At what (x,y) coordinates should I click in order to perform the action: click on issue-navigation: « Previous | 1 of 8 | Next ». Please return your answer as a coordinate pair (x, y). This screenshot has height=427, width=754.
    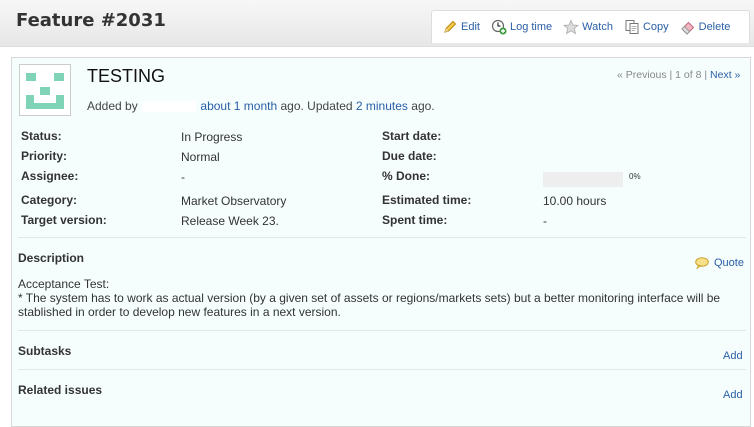
    Looking at the image, I should click on (679, 75).